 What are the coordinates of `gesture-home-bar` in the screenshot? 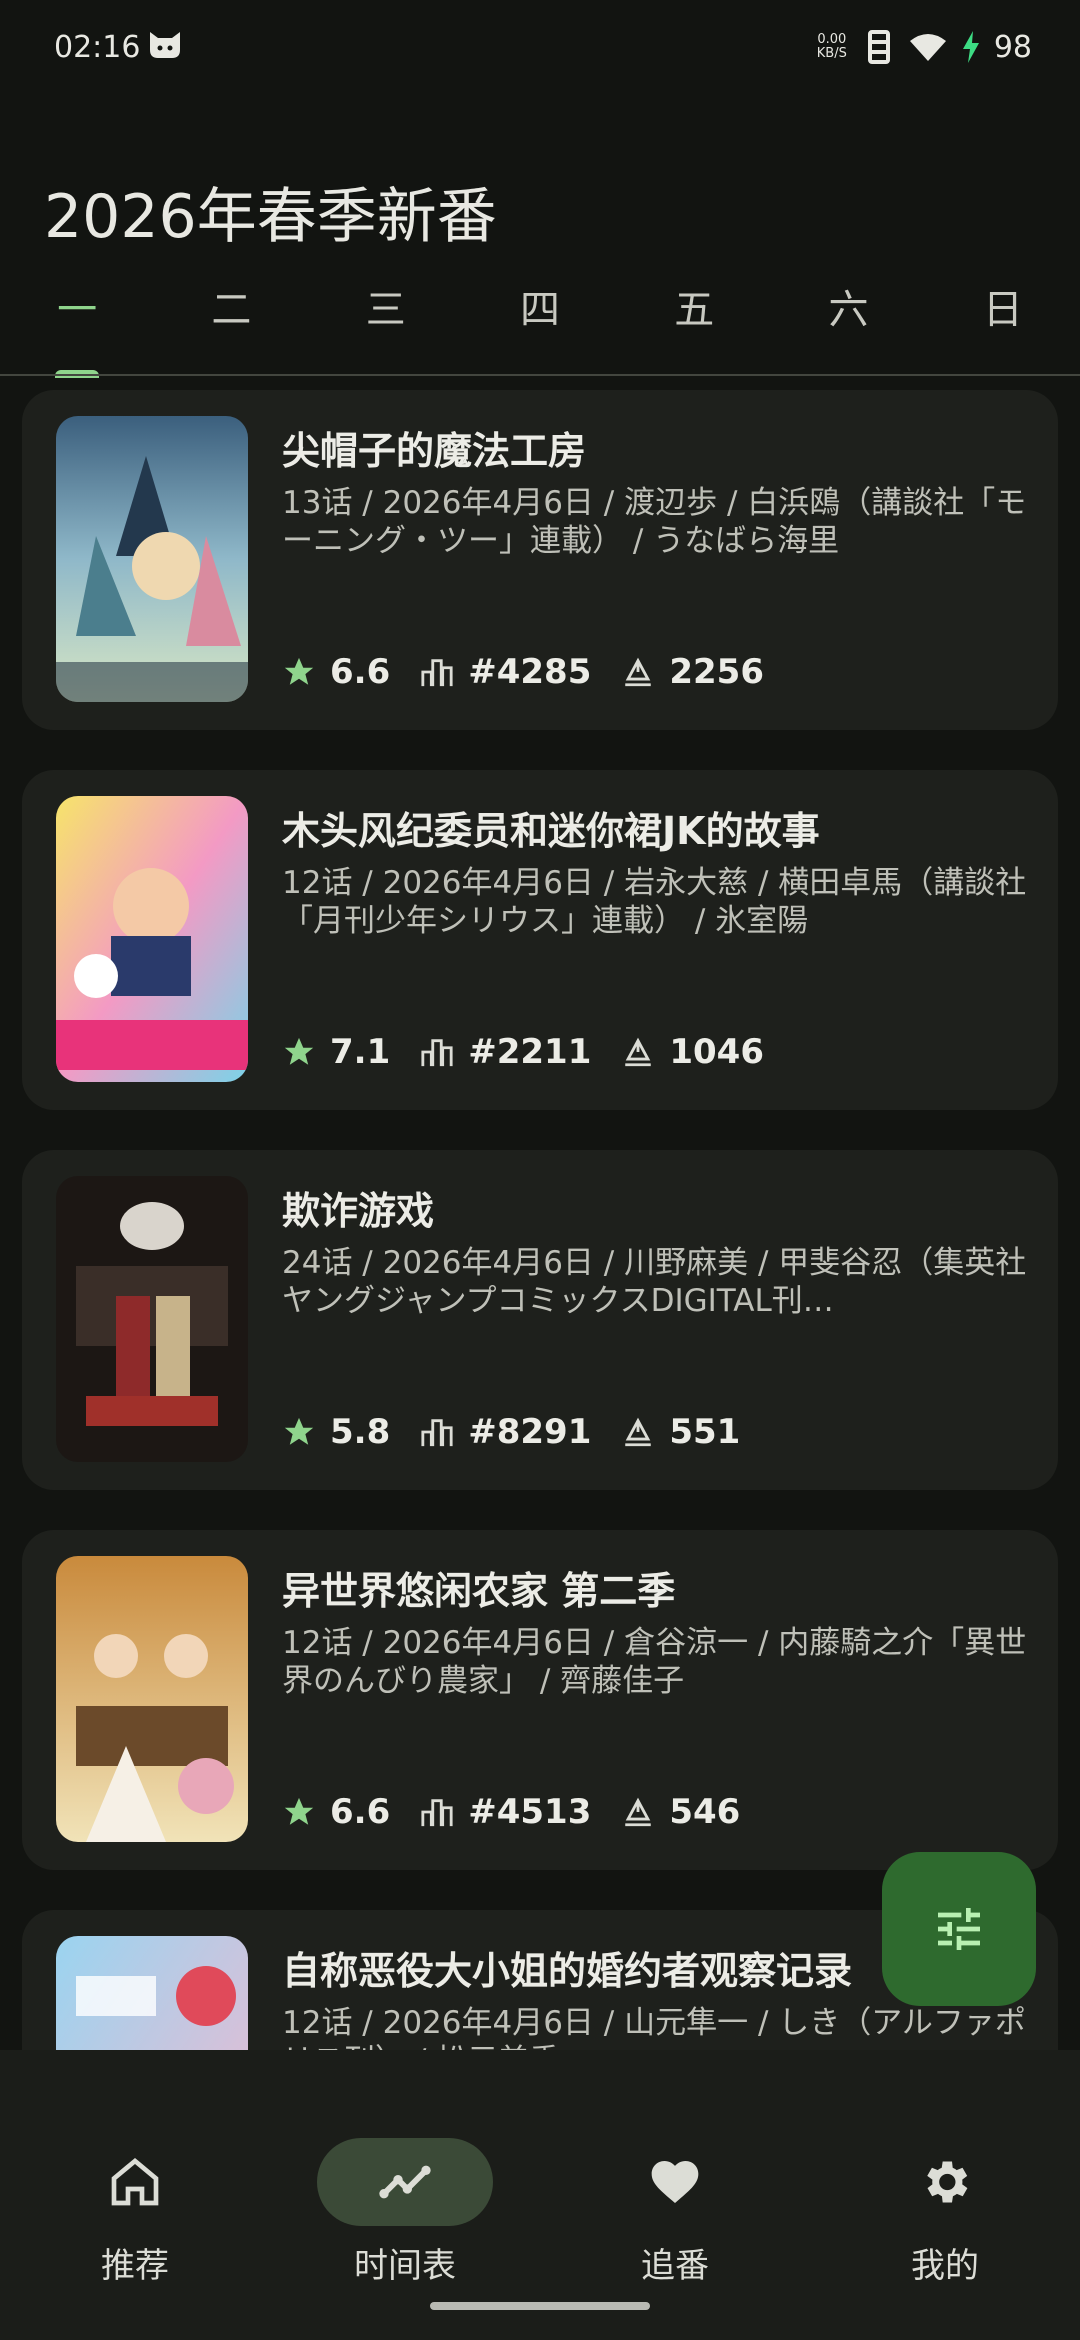 It's located at (540, 2306).